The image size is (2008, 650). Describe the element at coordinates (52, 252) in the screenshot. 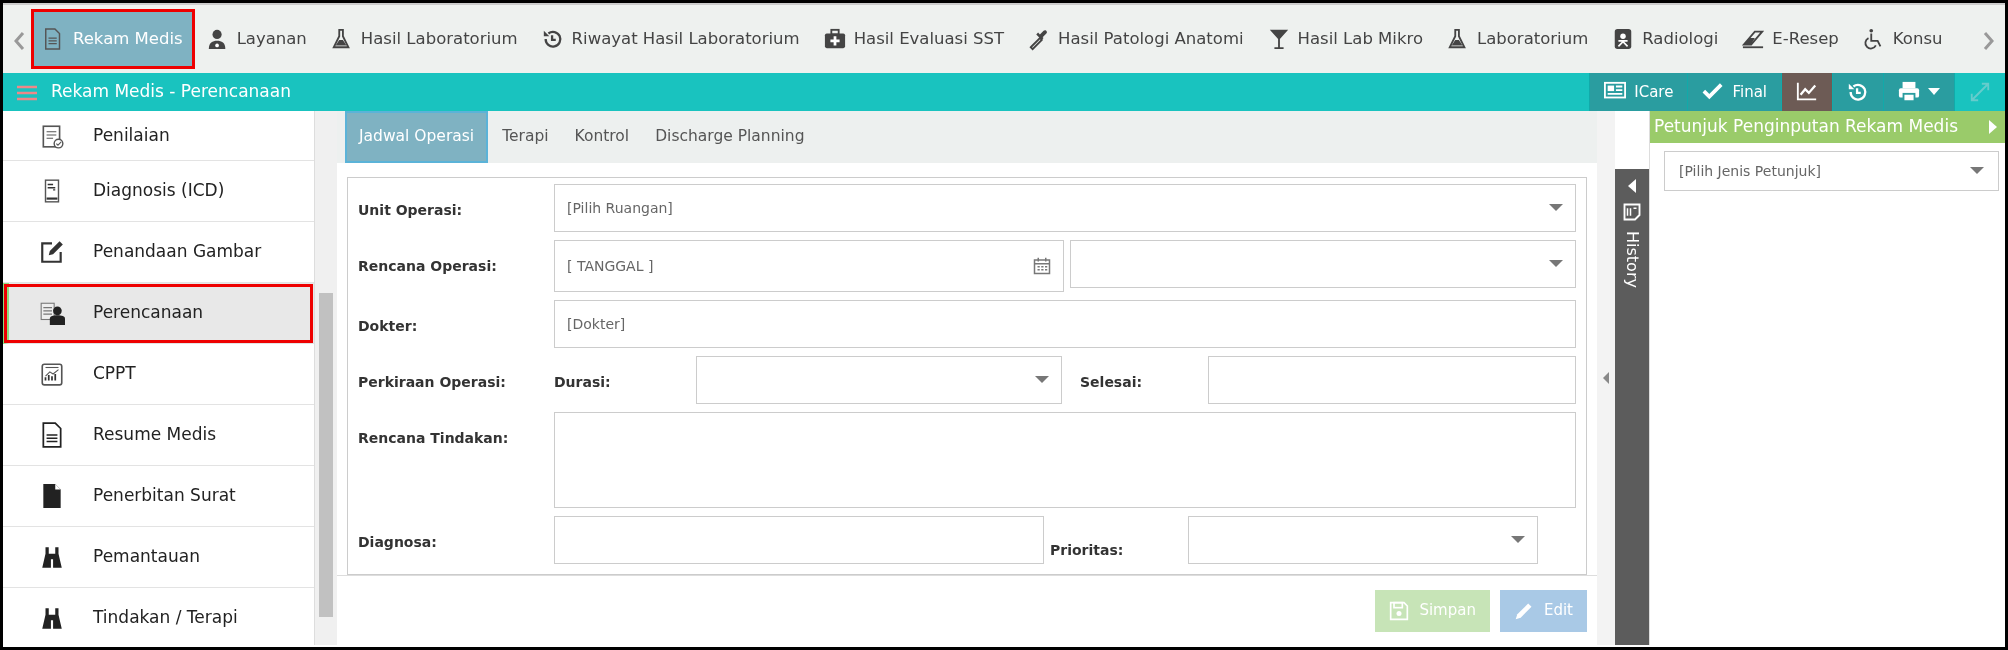

I see `edit-icon` at that location.